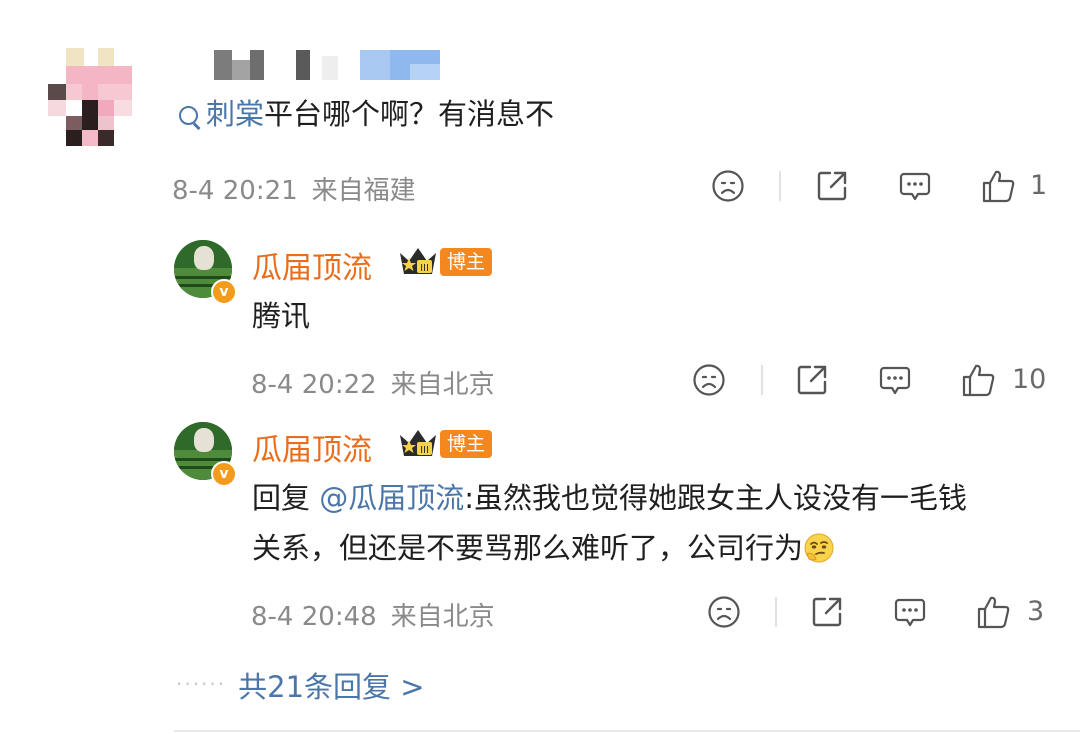 The image size is (1080, 734). Describe the element at coordinates (819, 548) in the screenshot. I see `thinking-emoji-icon` at that location.